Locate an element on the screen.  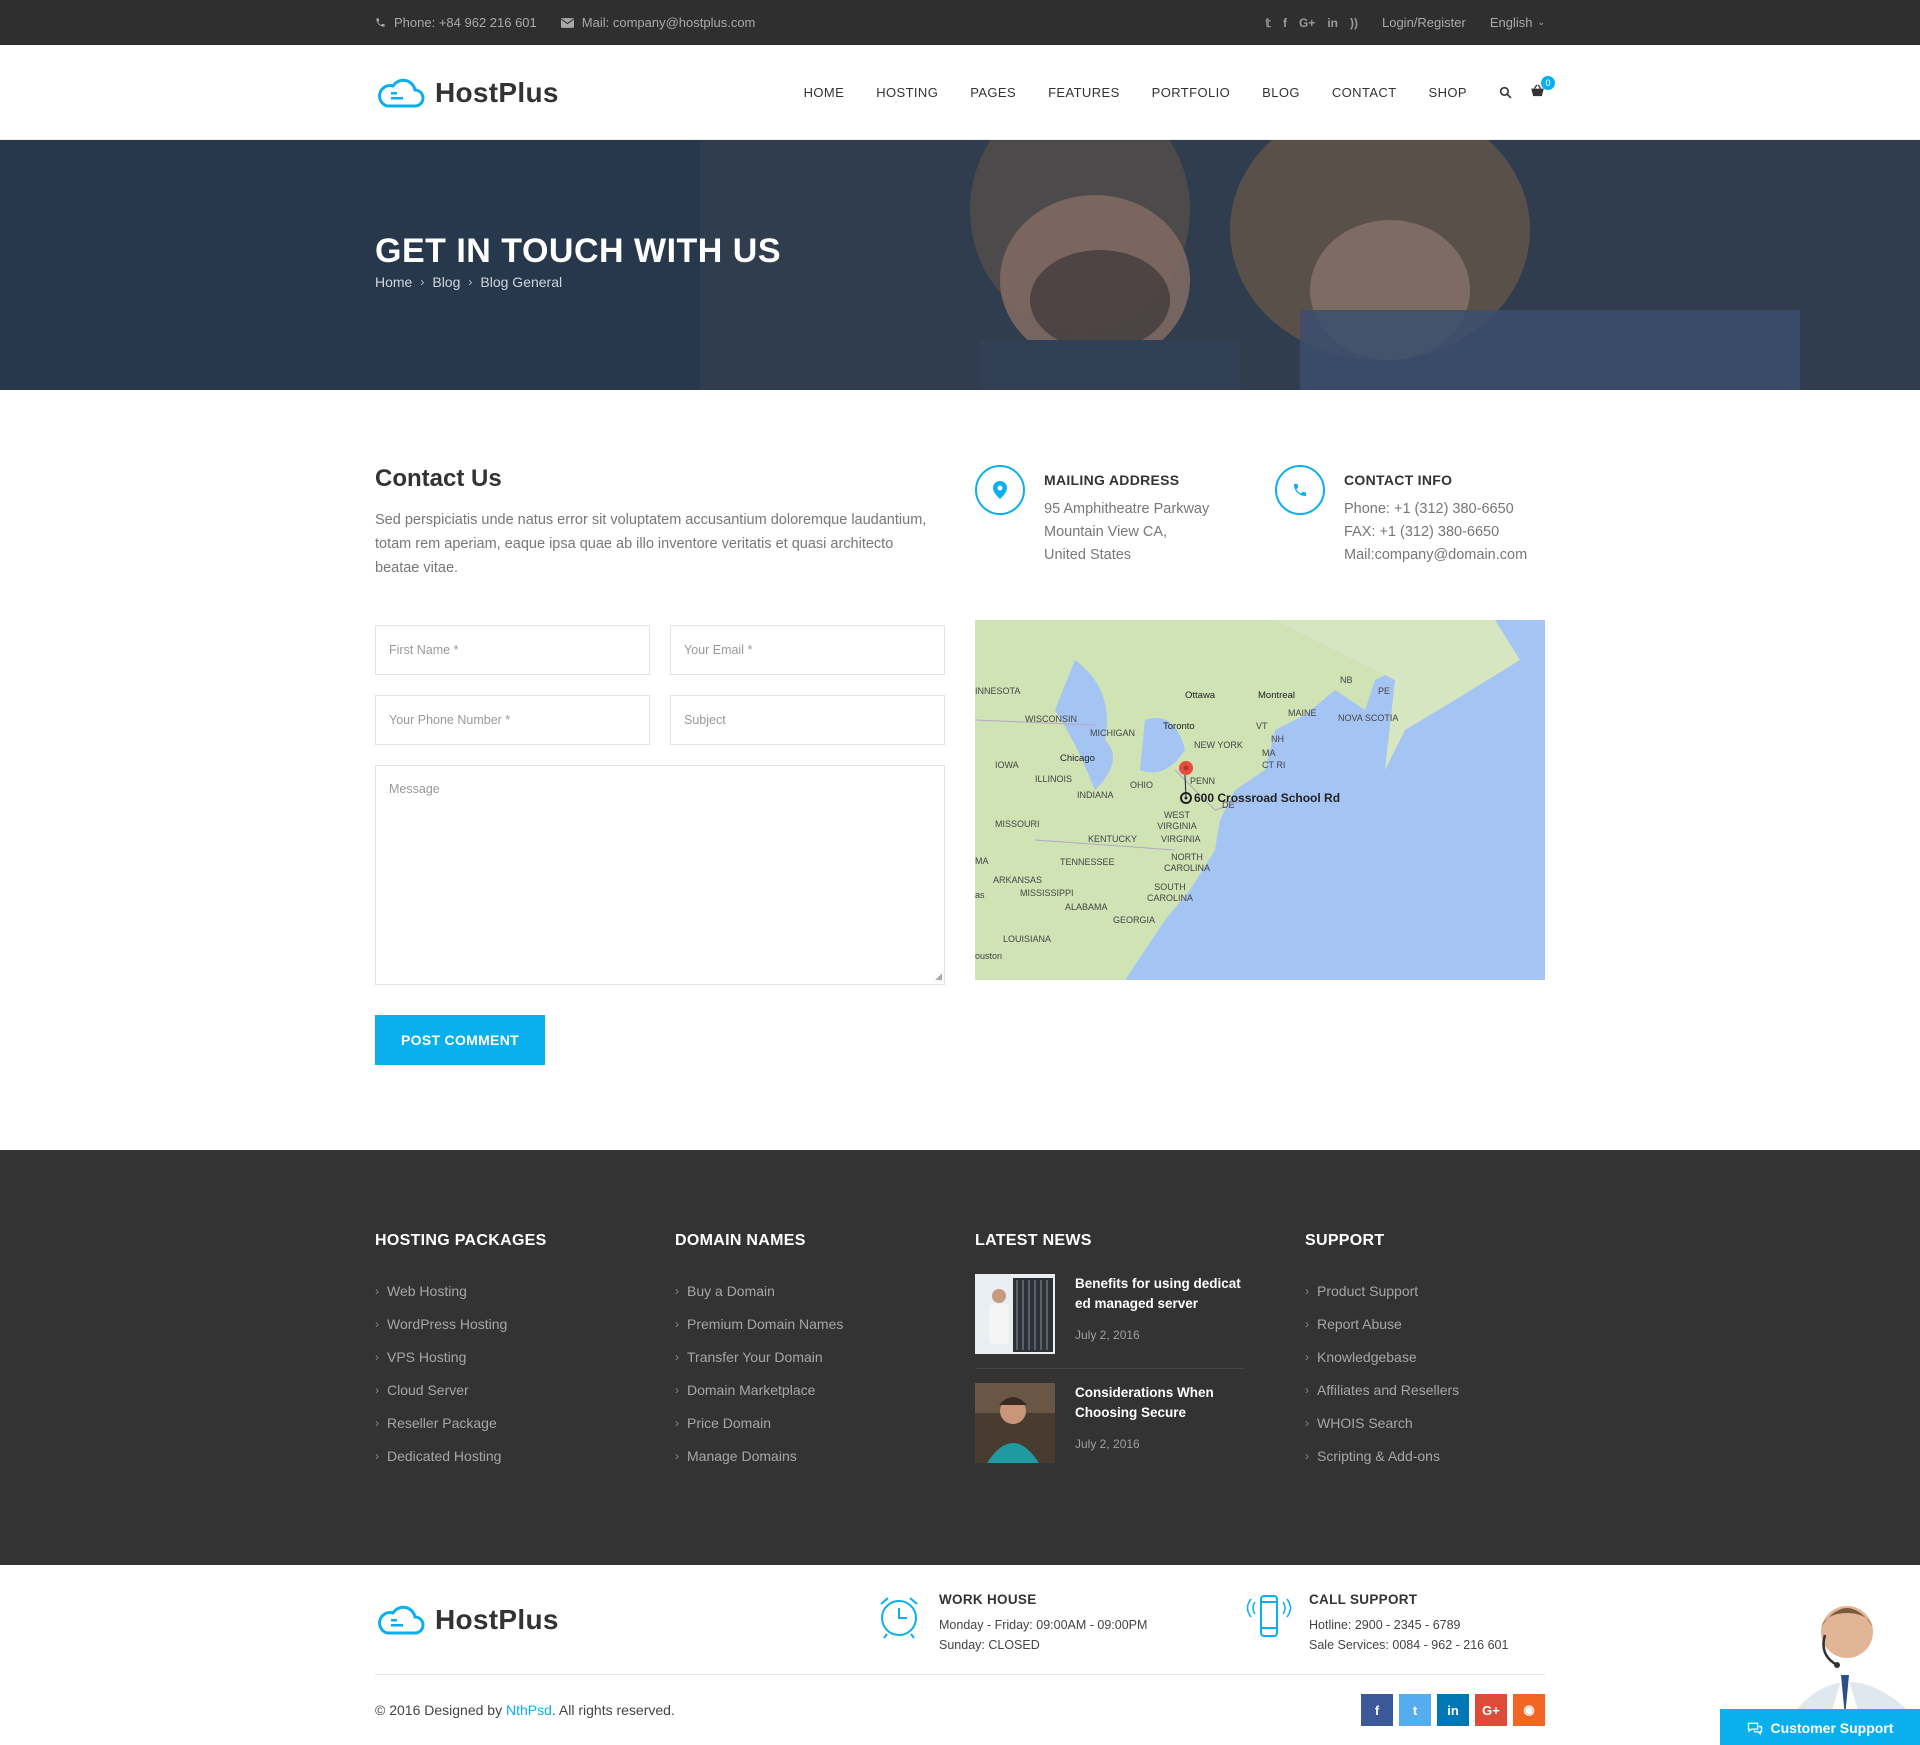
nav-shop: SHOP is located at coordinates (1448, 92).